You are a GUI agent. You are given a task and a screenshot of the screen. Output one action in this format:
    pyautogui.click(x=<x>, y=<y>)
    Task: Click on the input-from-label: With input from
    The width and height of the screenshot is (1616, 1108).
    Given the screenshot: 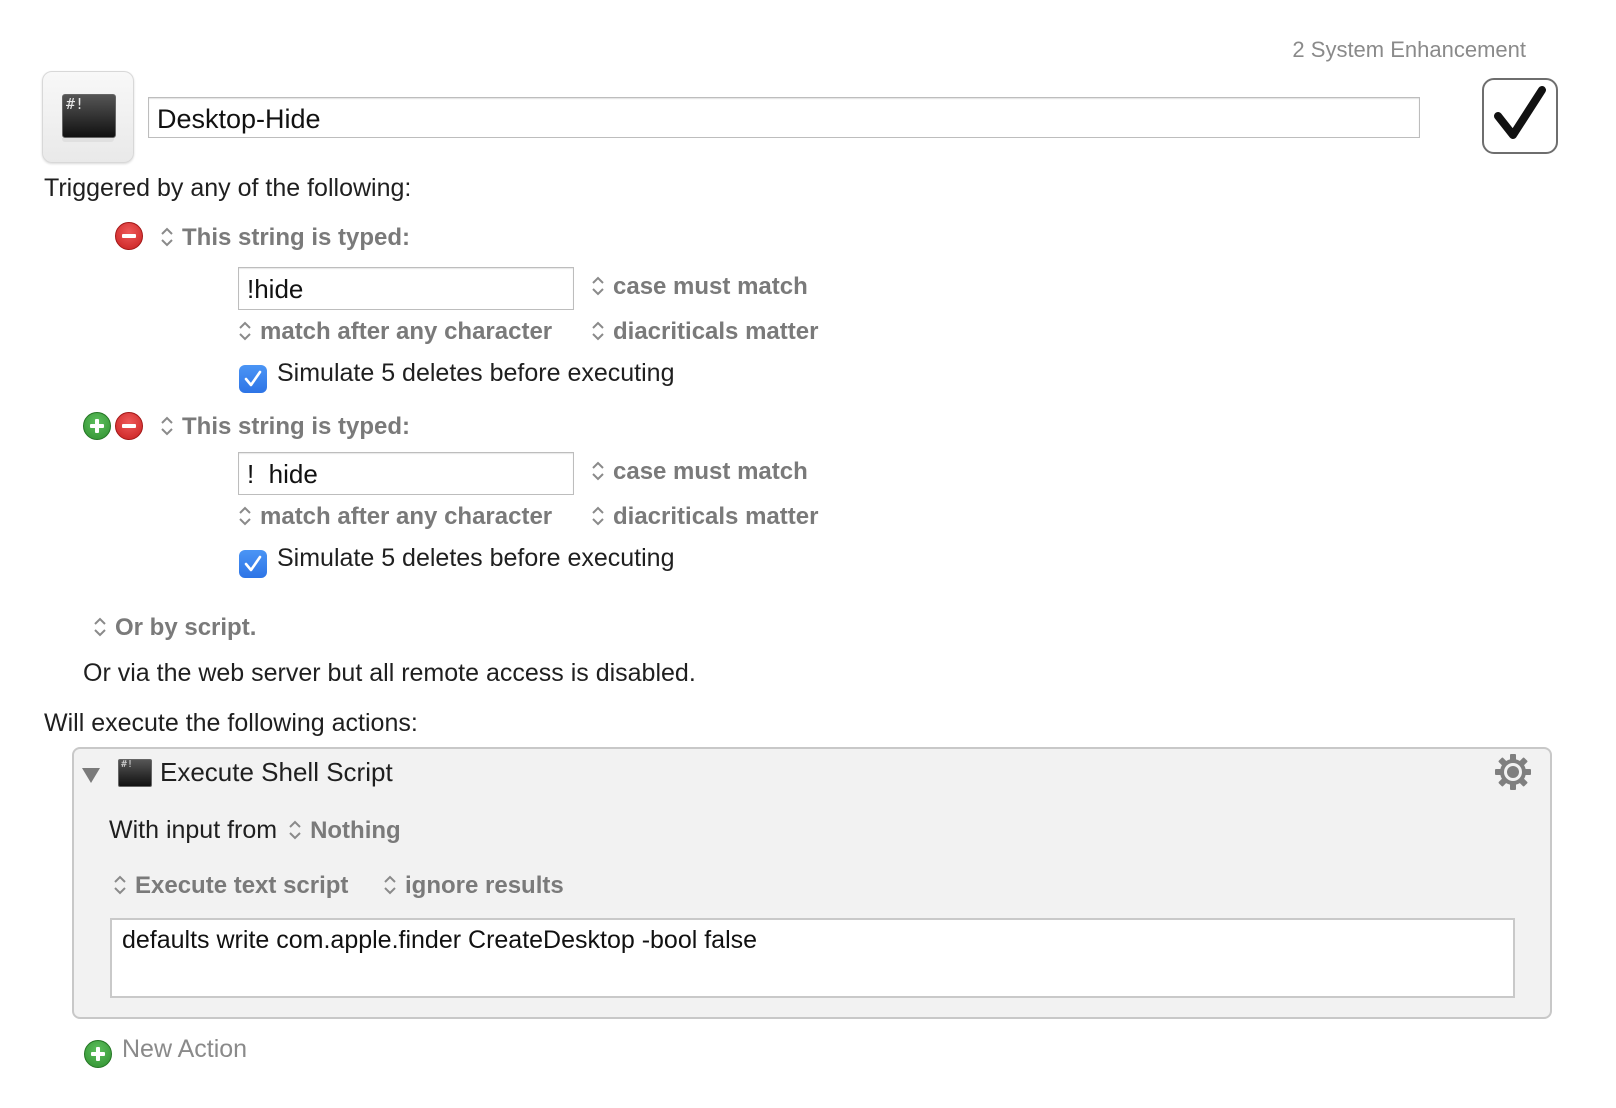 What is the action you would take?
    pyautogui.click(x=193, y=830)
    